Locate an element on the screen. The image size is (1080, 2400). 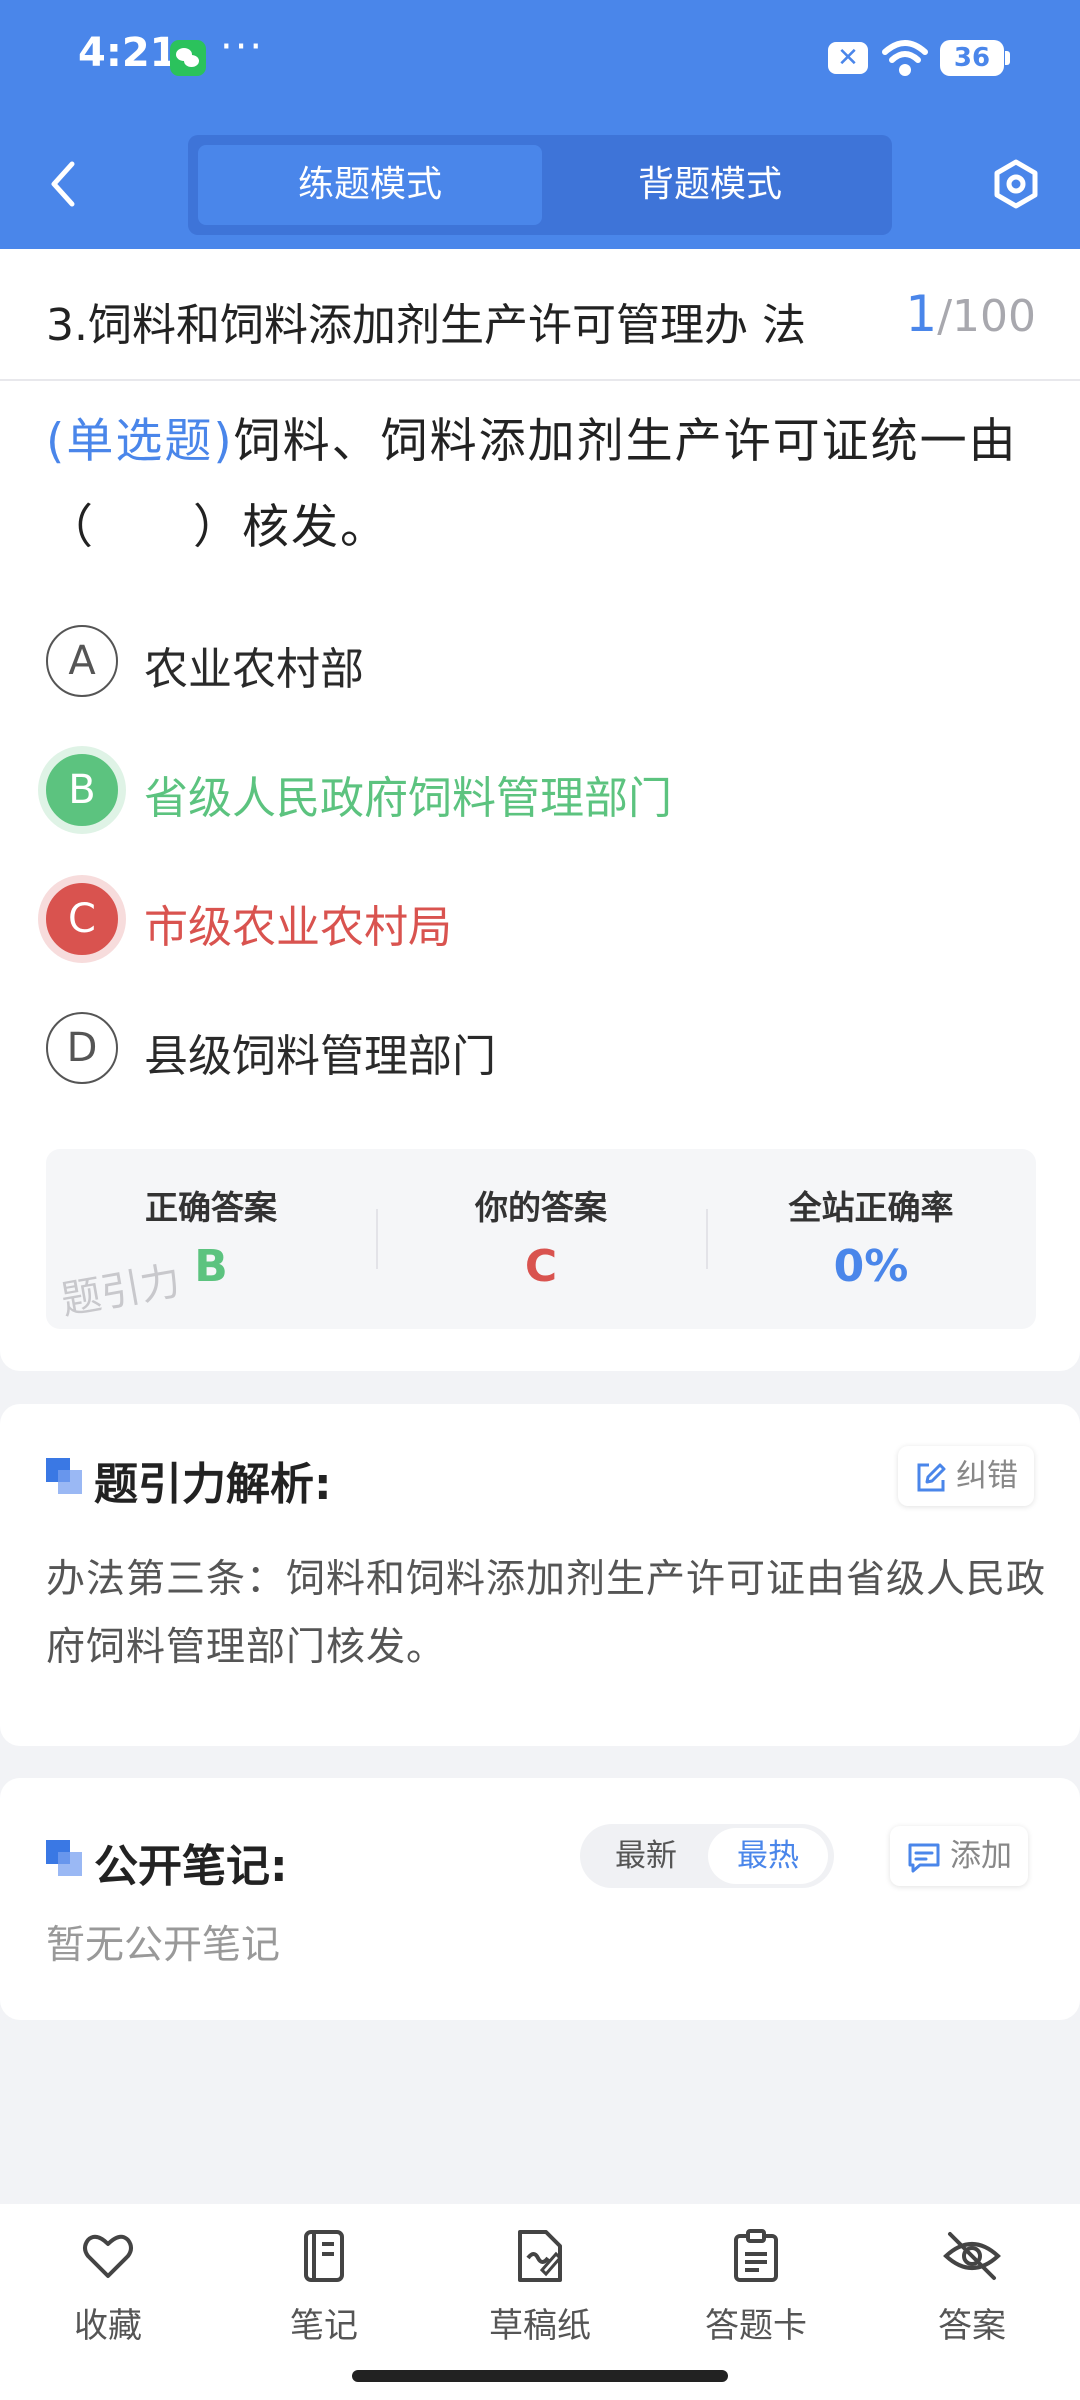
option-a: A 农业农村部 is located at coordinates (546, 663).